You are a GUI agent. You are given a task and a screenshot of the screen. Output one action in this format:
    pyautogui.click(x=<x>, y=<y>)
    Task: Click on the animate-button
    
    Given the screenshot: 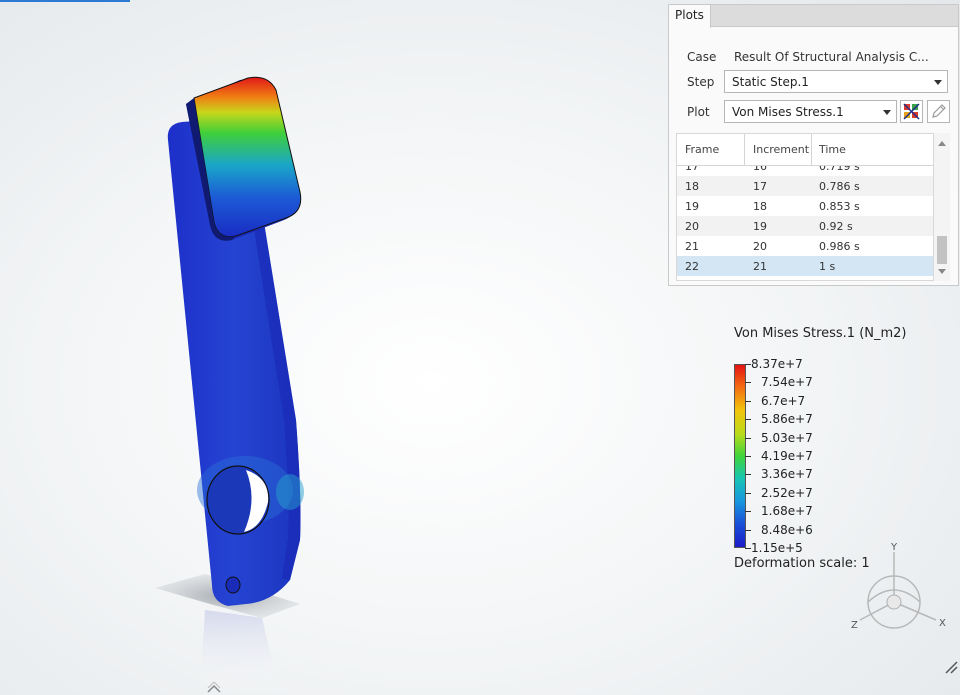 What is the action you would take?
    pyautogui.click(x=911, y=111)
    